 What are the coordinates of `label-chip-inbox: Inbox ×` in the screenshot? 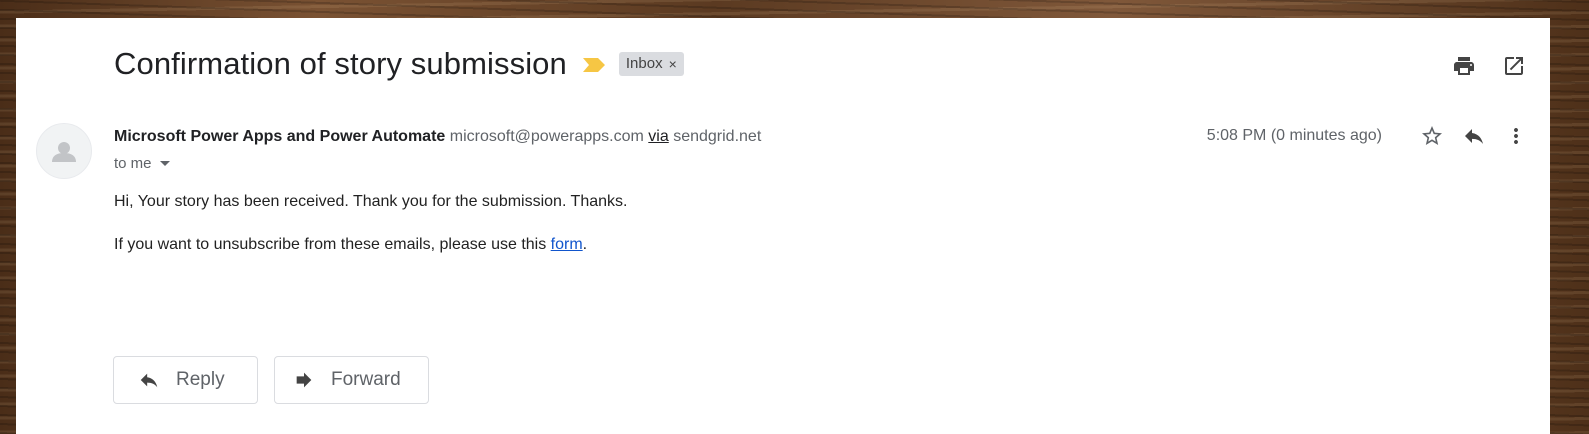 It's located at (651, 64).